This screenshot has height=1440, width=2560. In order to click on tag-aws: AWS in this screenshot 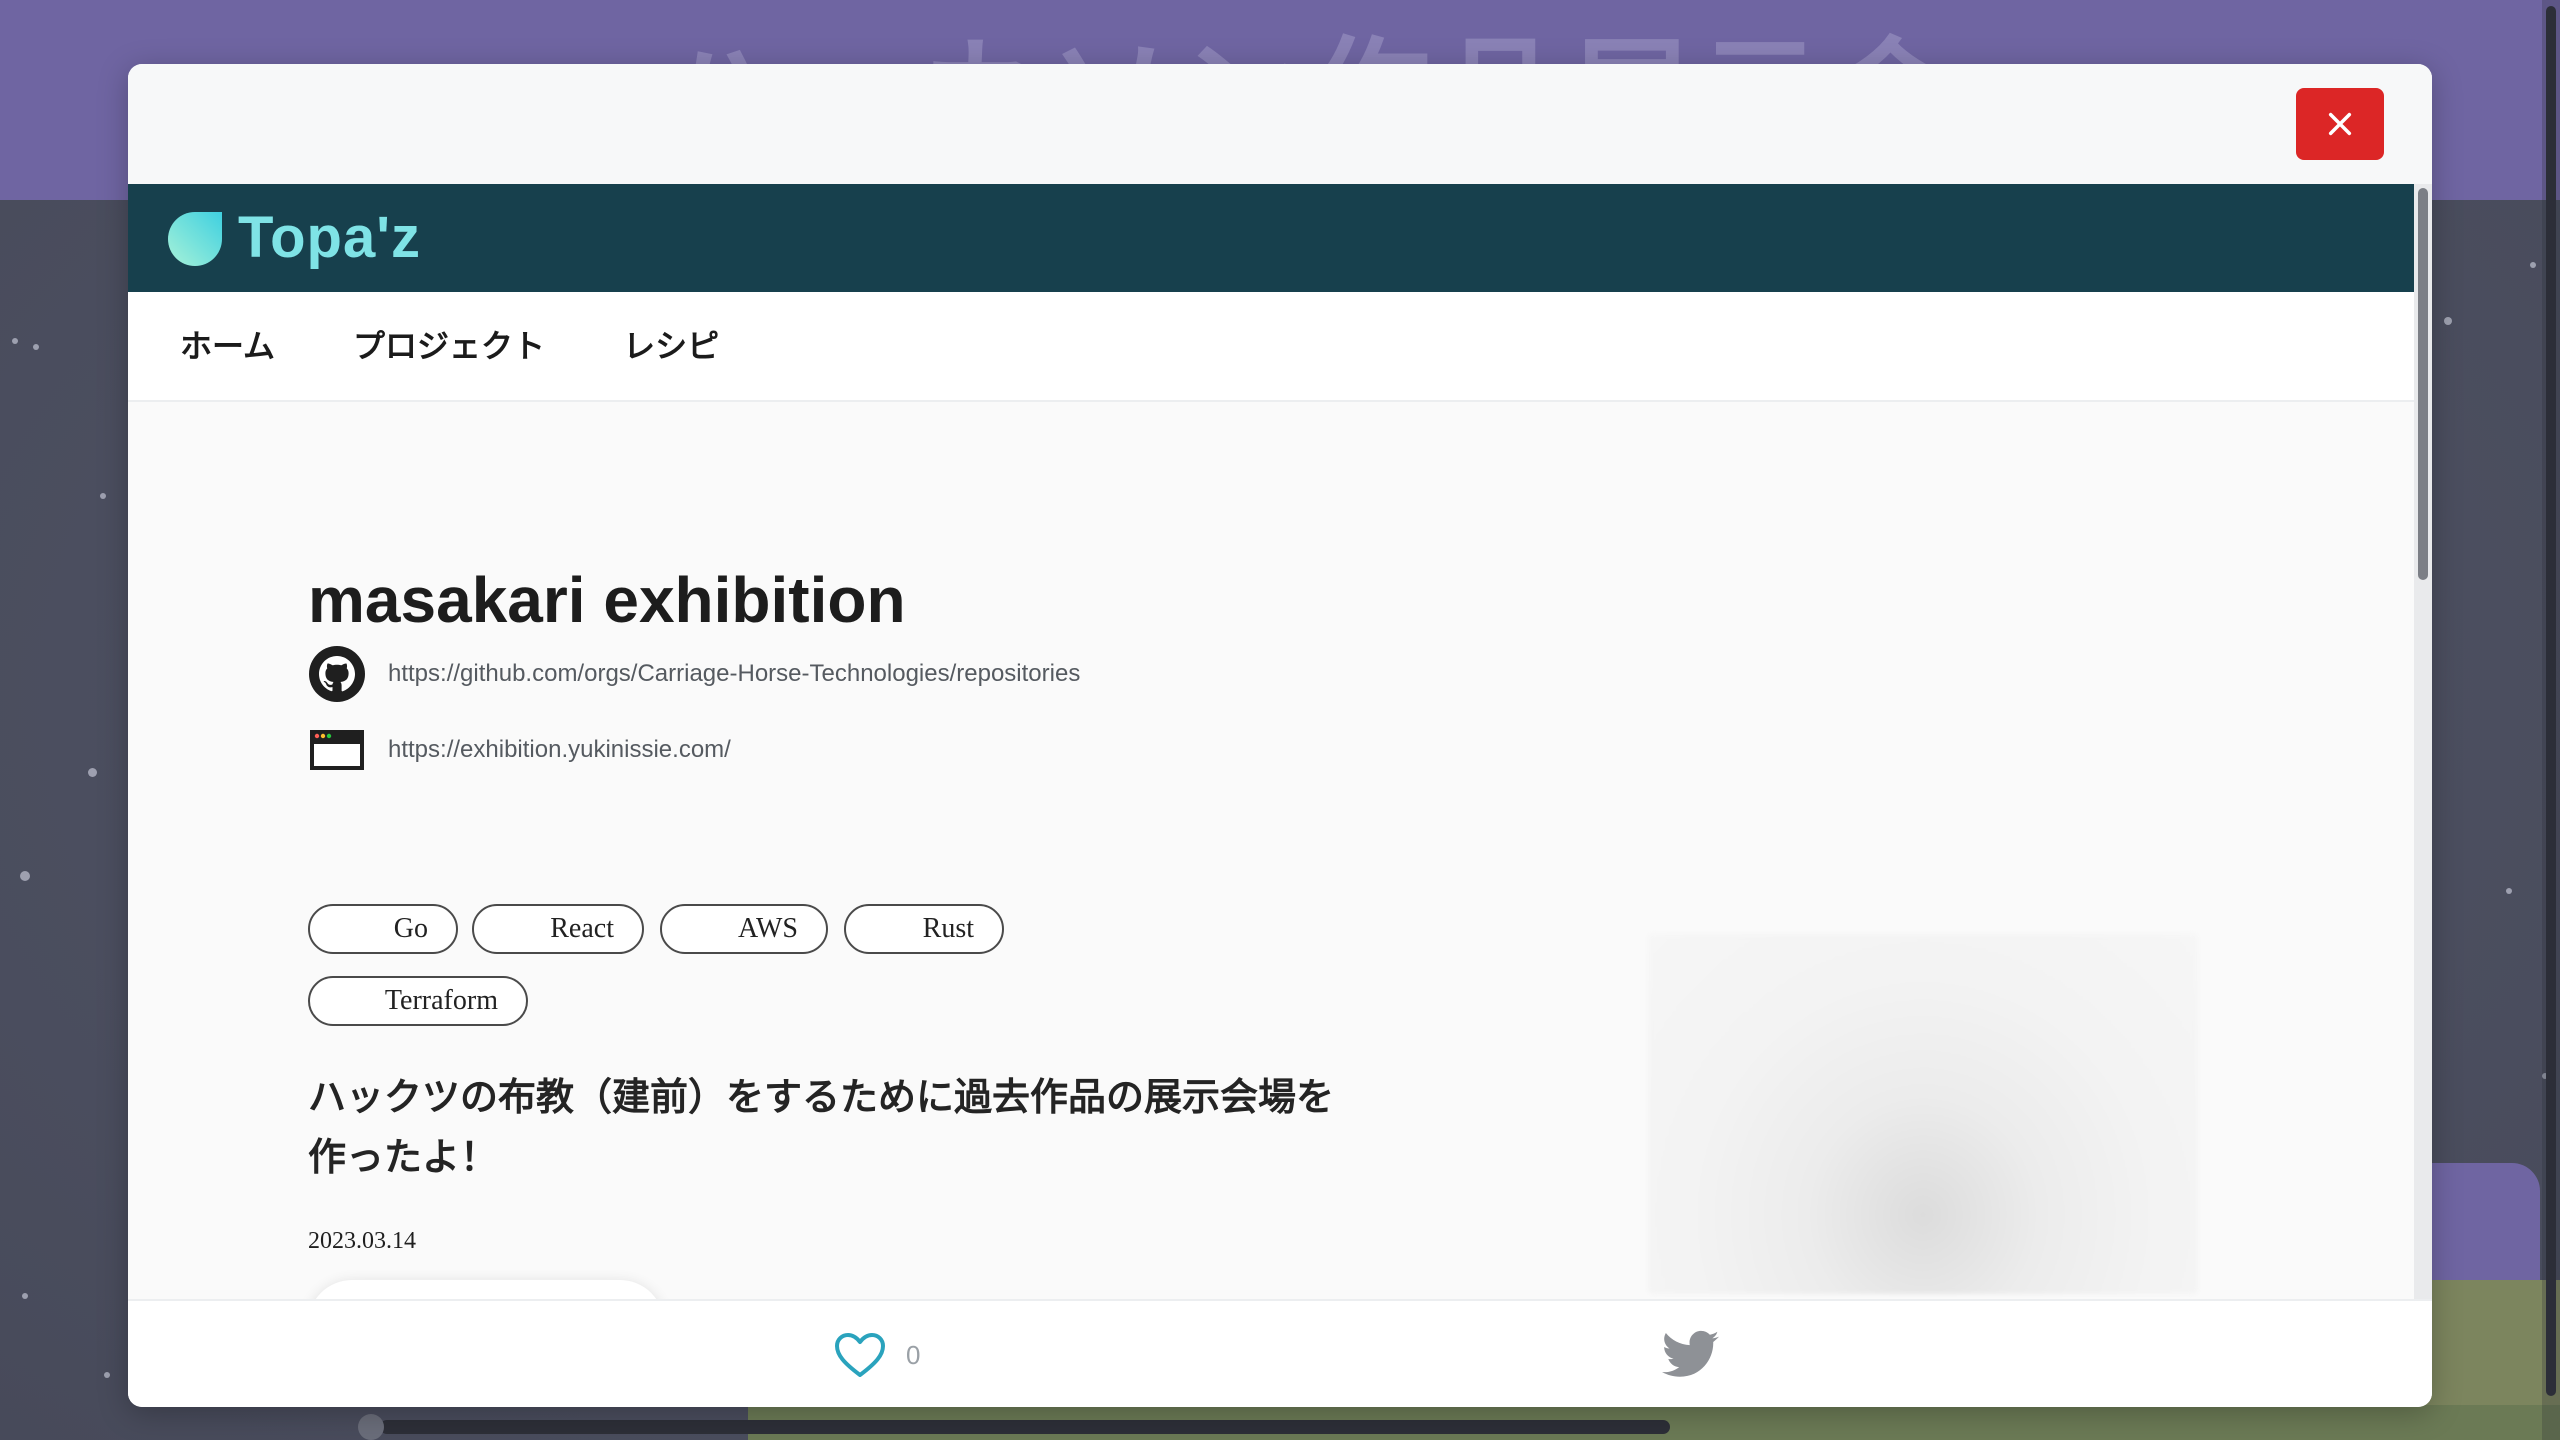, I will do `click(744, 929)`.